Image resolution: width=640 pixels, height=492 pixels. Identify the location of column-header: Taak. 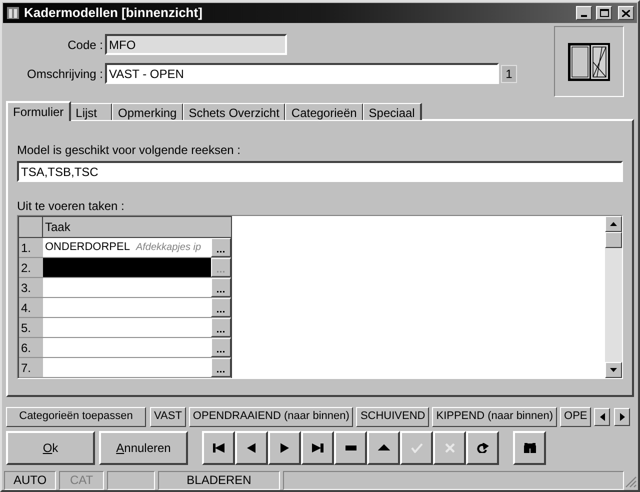
(58, 227).